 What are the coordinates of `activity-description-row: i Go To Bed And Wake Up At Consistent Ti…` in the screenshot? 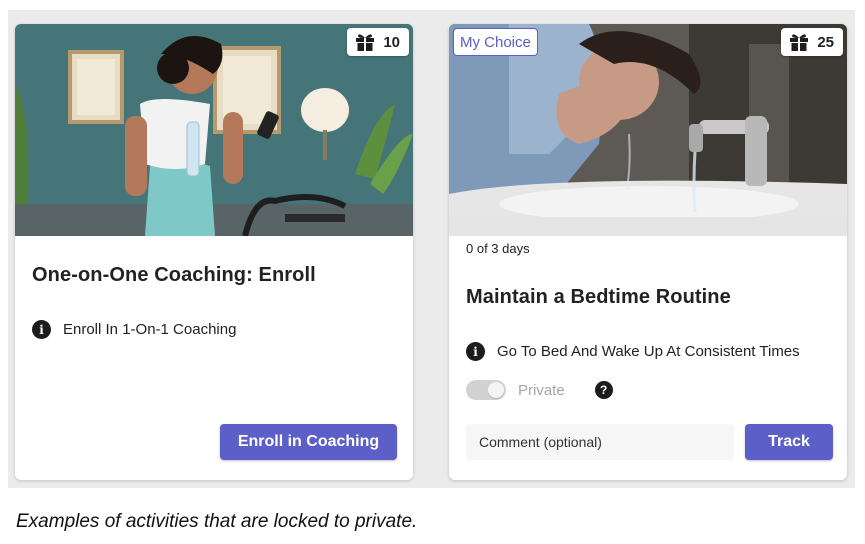 It's located at (633, 351).